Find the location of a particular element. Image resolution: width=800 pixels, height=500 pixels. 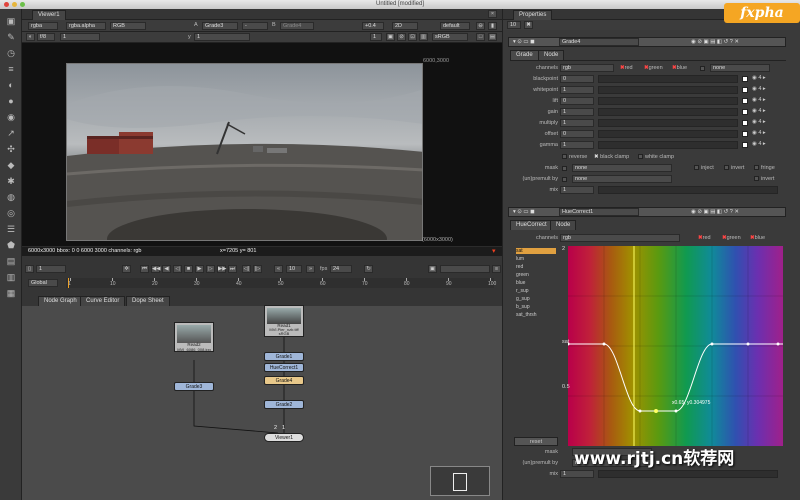

b-input-dropdown: Grade4 is located at coordinates (297, 26).